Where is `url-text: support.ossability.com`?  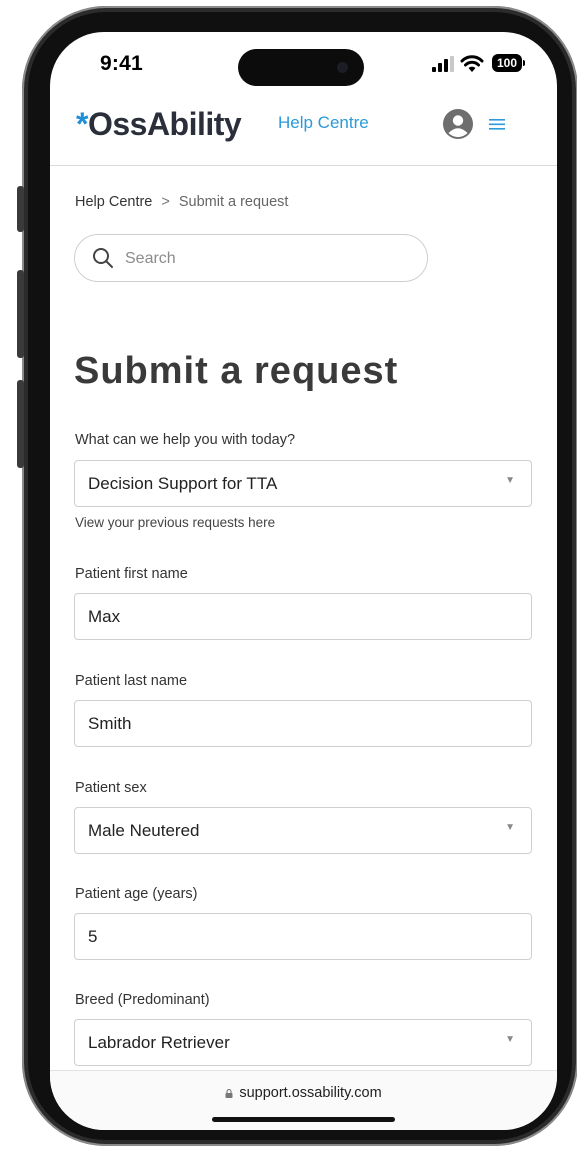
url-text: support.ossability.com is located at coordinates (310, 1093).